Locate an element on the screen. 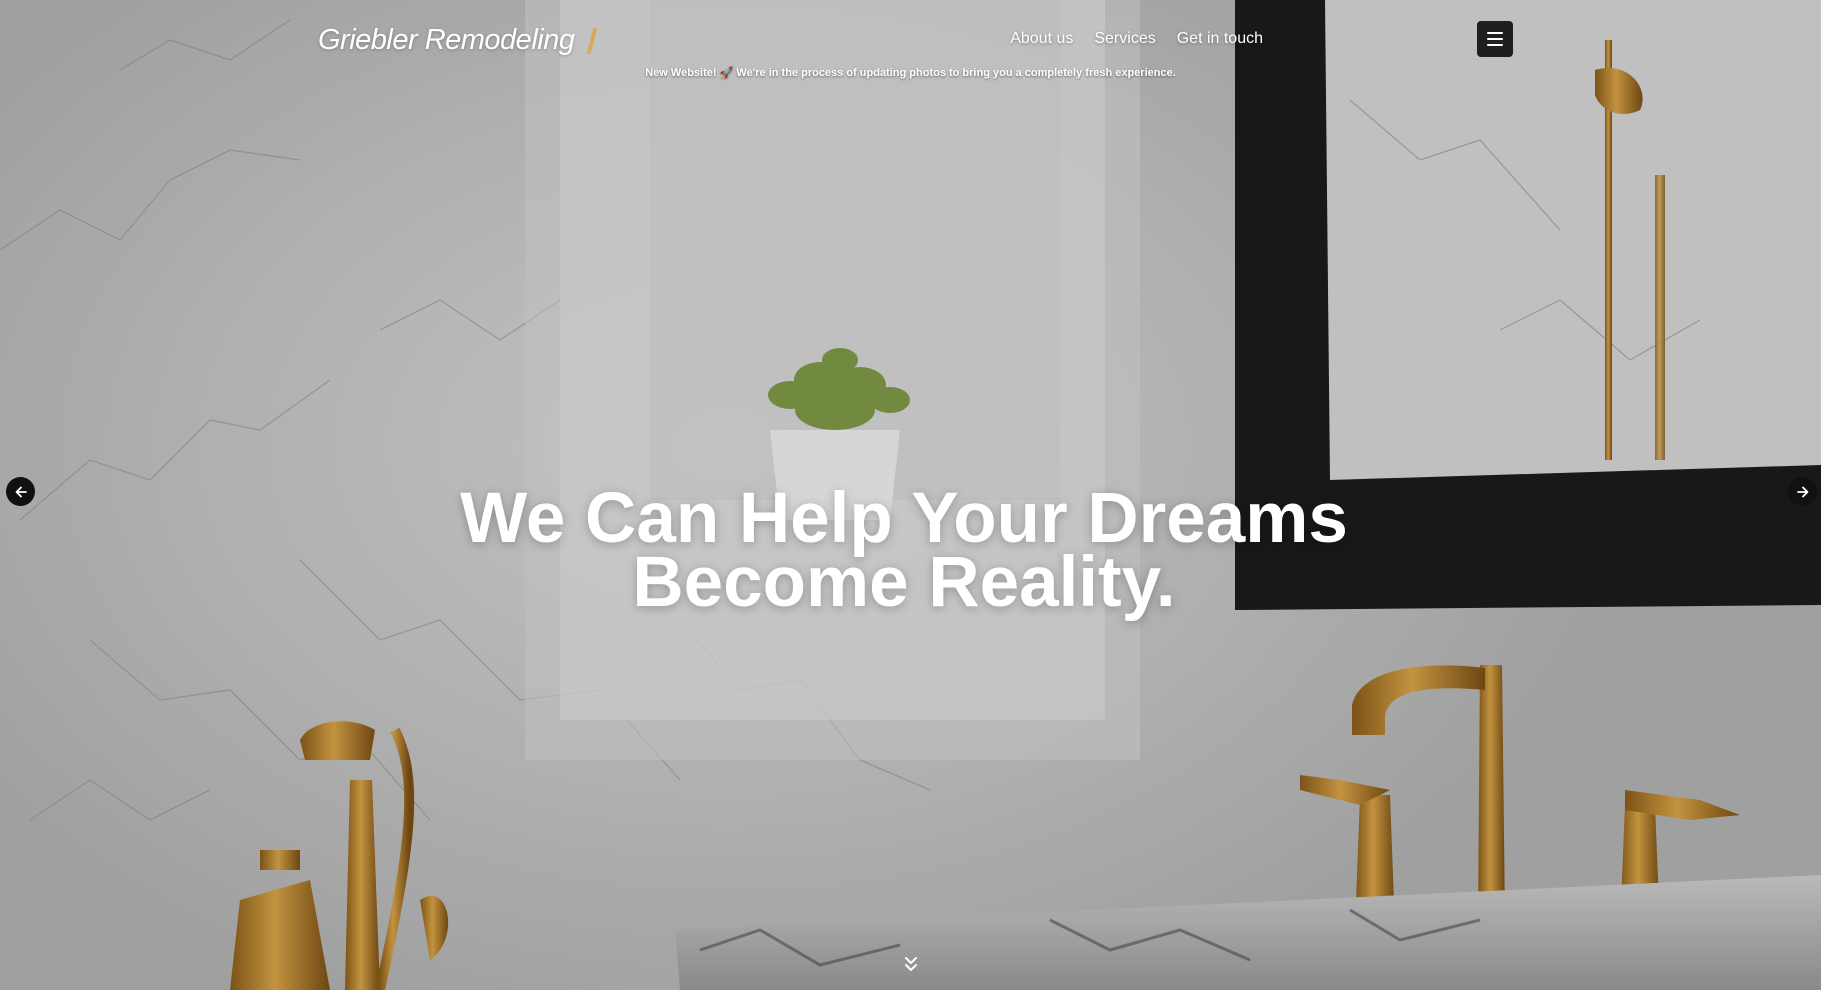 This screenshot has height=990, width=1821. brand-logo: Griebler Remodeling is located at coordinates (446, 40).